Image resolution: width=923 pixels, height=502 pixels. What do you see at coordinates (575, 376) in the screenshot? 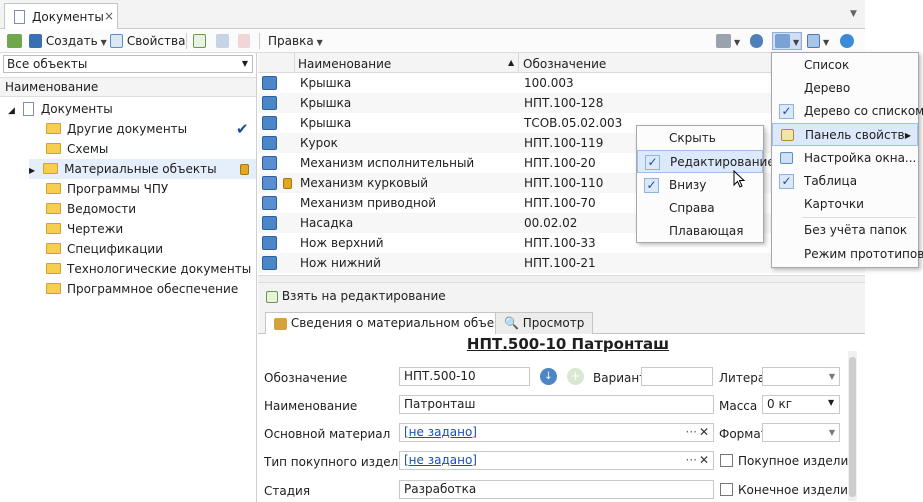
I see `add-icon: +` at bounding box center [575, 376].